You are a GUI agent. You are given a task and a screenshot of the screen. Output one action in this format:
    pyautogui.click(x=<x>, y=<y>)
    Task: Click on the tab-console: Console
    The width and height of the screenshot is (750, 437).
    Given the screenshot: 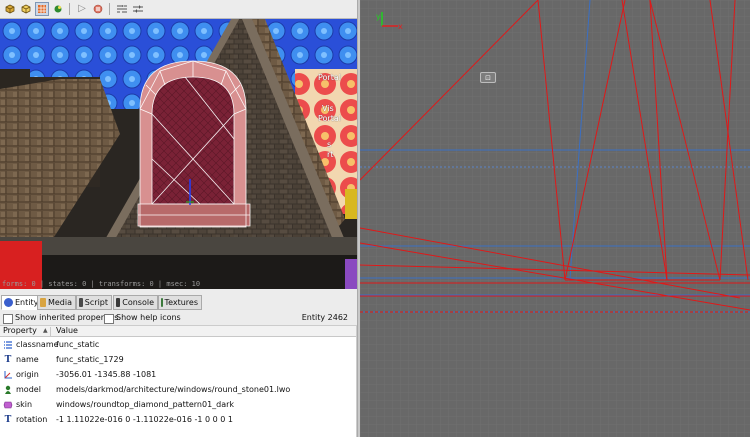 What is the action you would take?
    pyautogui.click(x=135, y=302)
    